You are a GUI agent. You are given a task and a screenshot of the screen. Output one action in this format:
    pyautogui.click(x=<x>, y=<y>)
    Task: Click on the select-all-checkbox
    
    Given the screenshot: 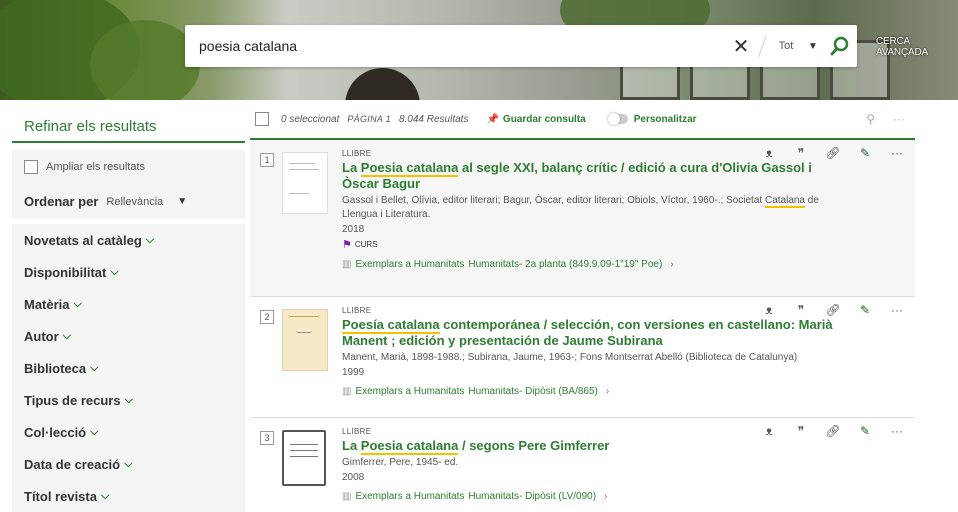 What is the action you would take?
    pyautogui.click(x=262, y=119)
    